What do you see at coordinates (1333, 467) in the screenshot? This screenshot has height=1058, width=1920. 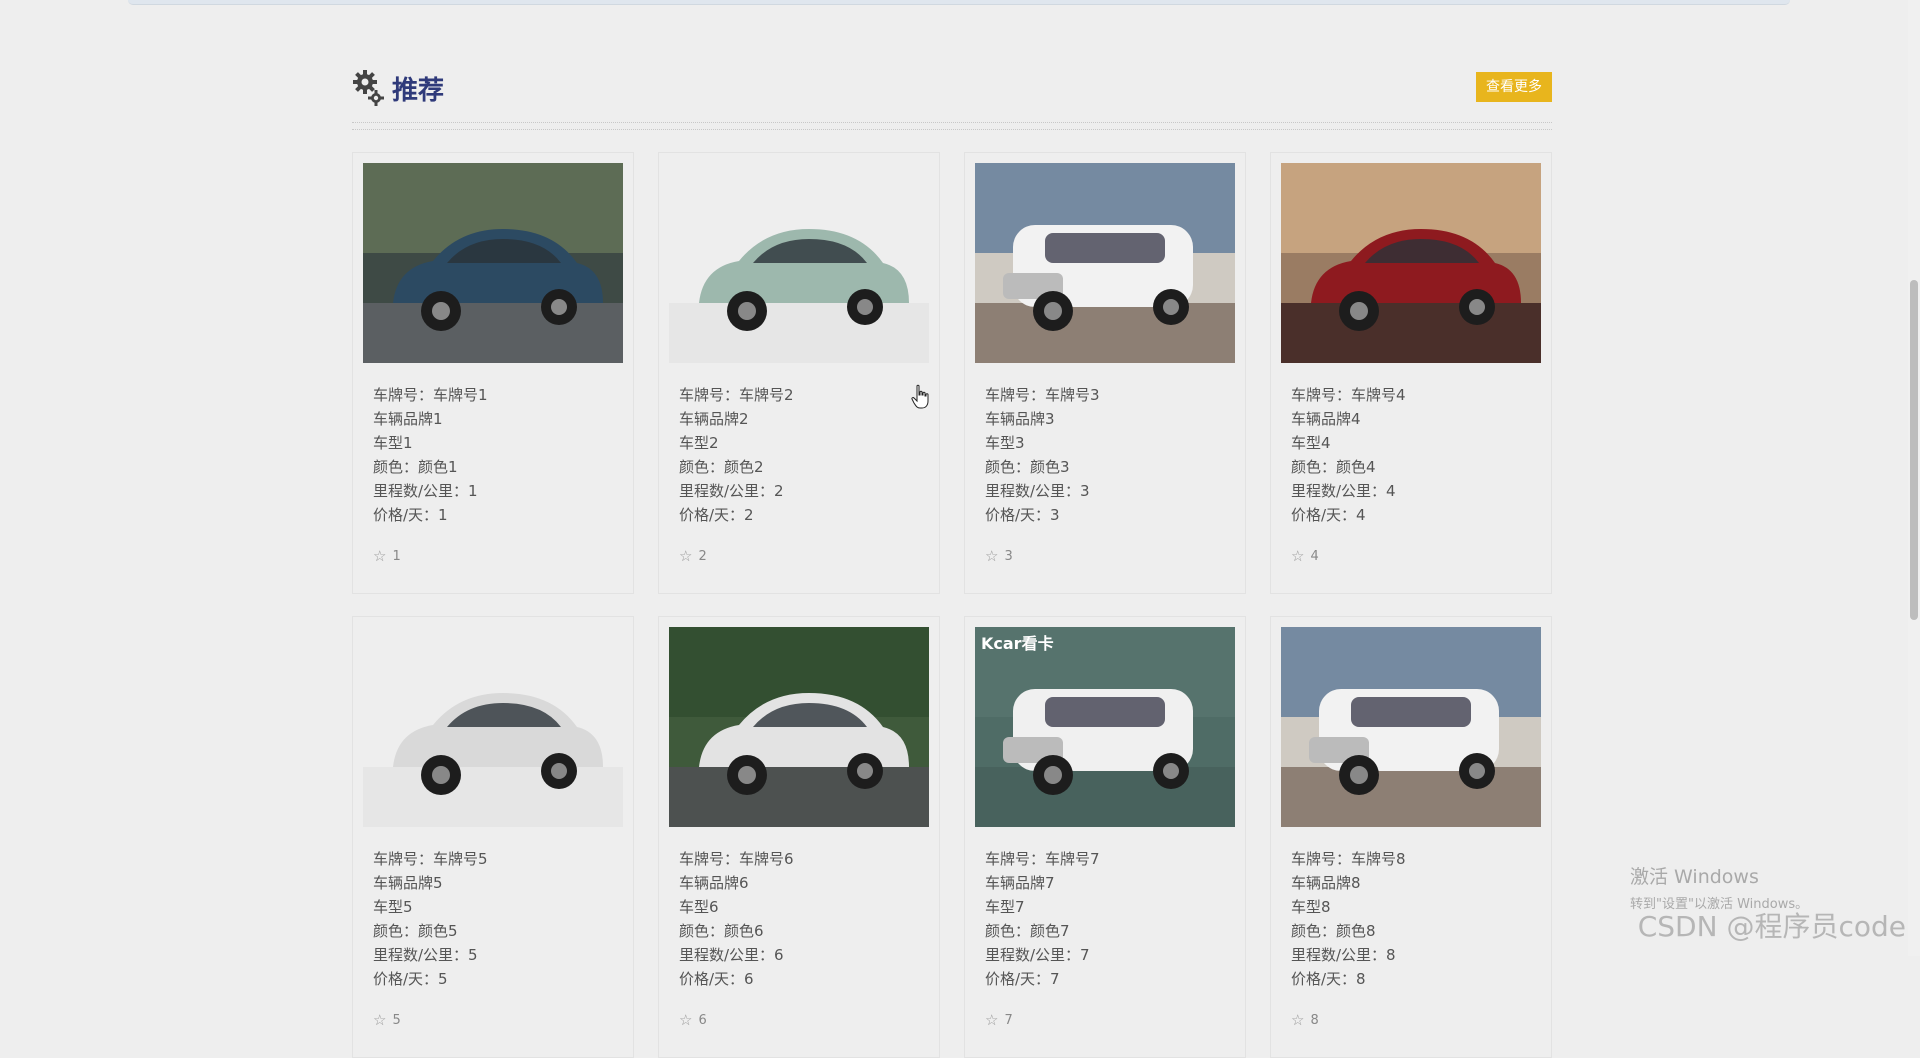 I see `vehicle-color: 颜色：颜色4` at bounding box center [1333, 467].